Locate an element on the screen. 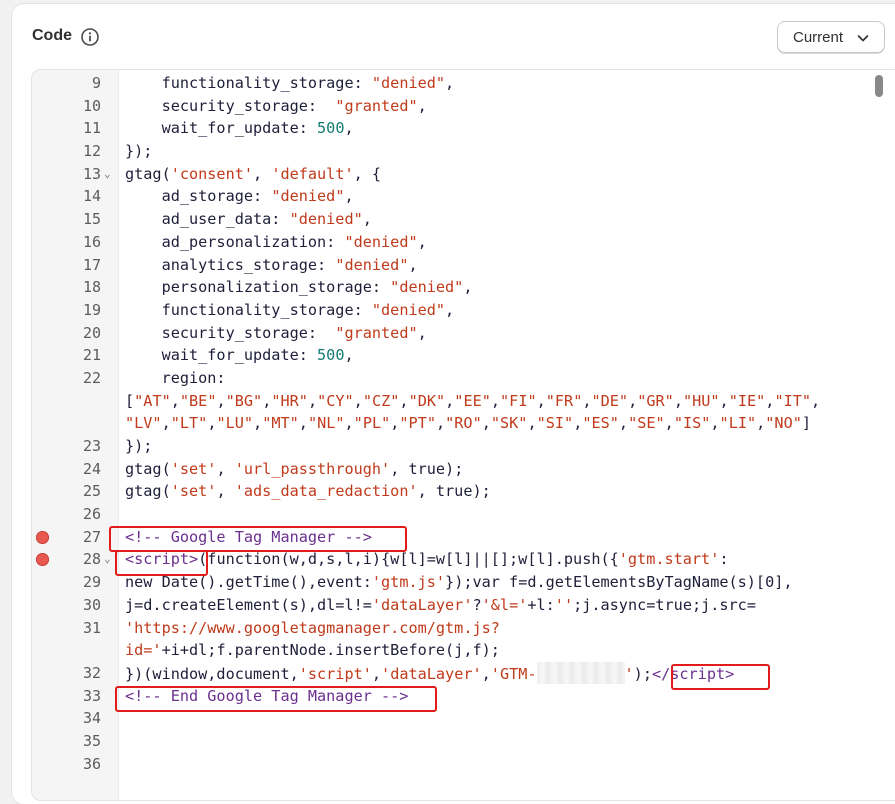 This screenshot has height=804, width=895. line-number: 31 is located at coordinates (91, 627).